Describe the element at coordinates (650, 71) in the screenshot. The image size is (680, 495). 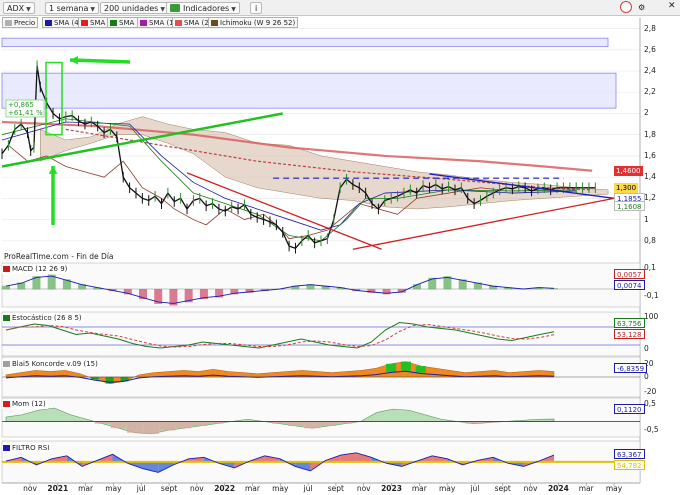
I see `y-axis-tick: 2,4` at that location.